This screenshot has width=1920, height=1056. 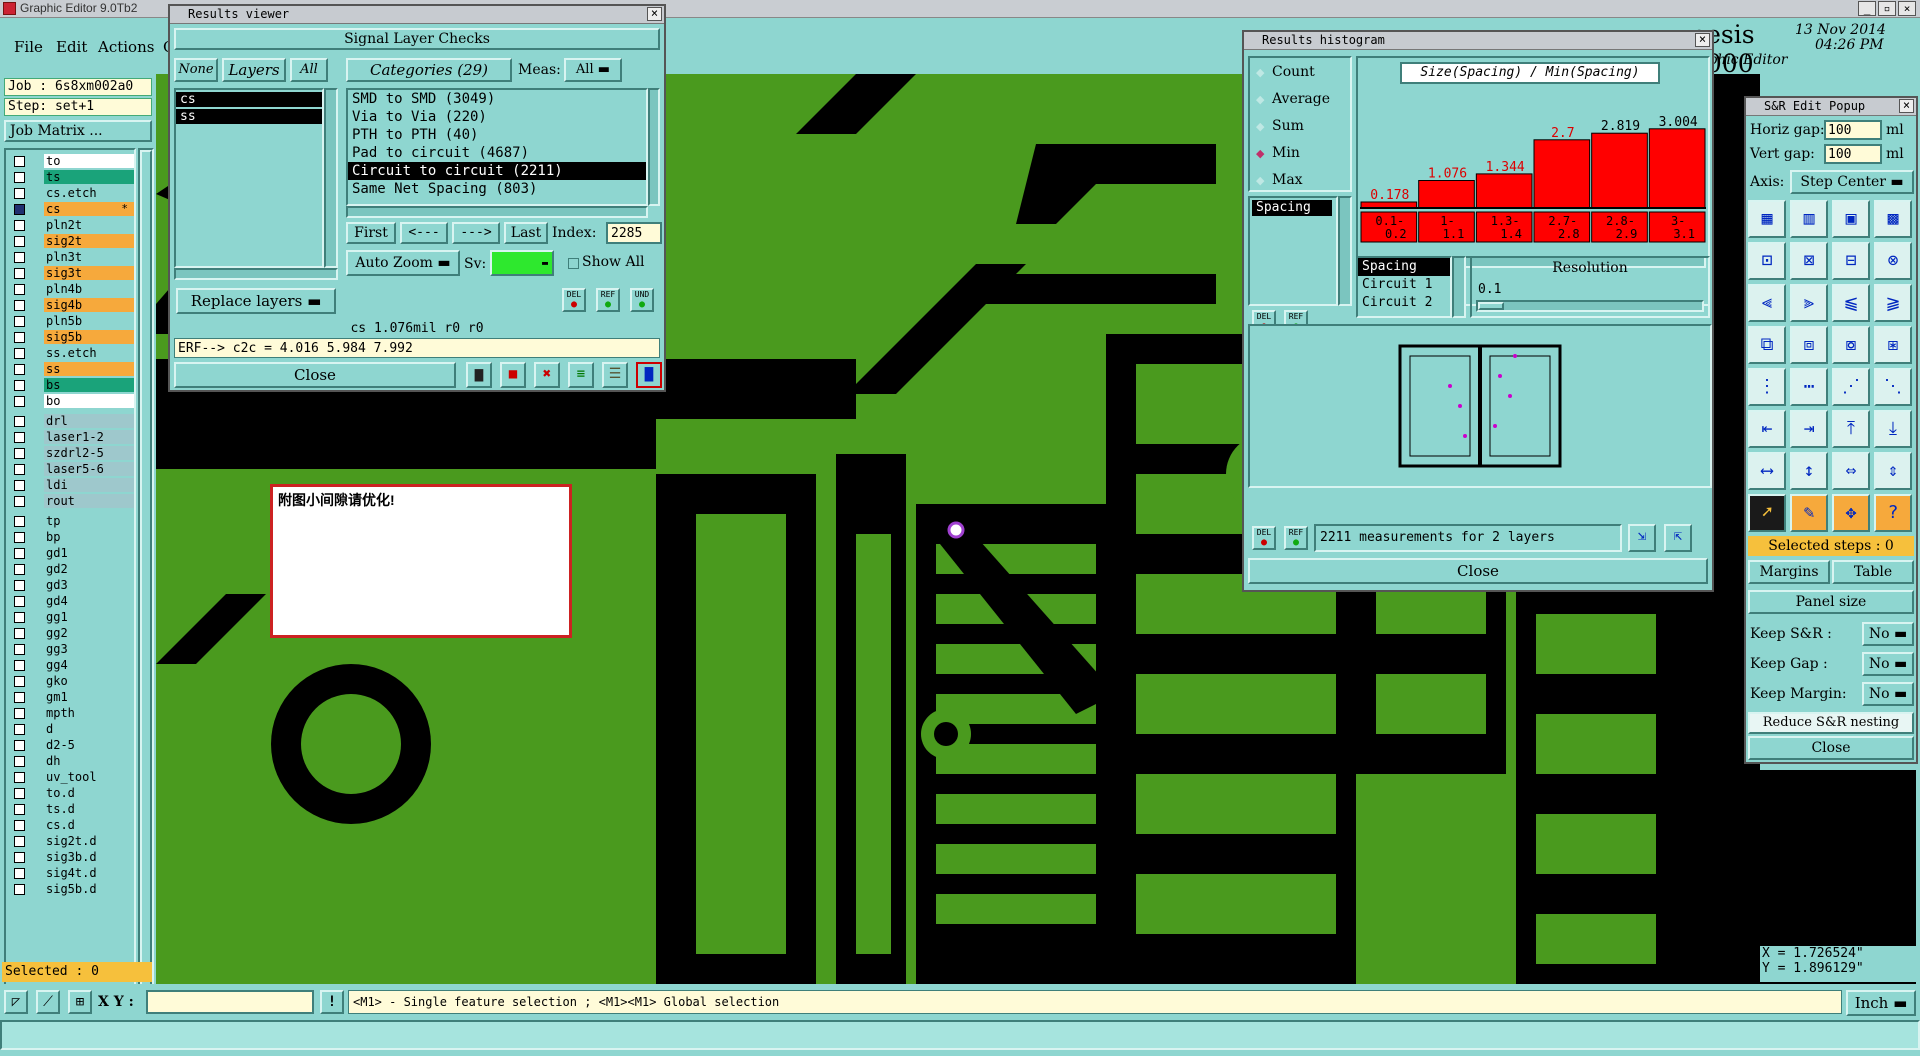 I want to click on mode-option-min: ◆ Min, so click(x=1278, y=155).